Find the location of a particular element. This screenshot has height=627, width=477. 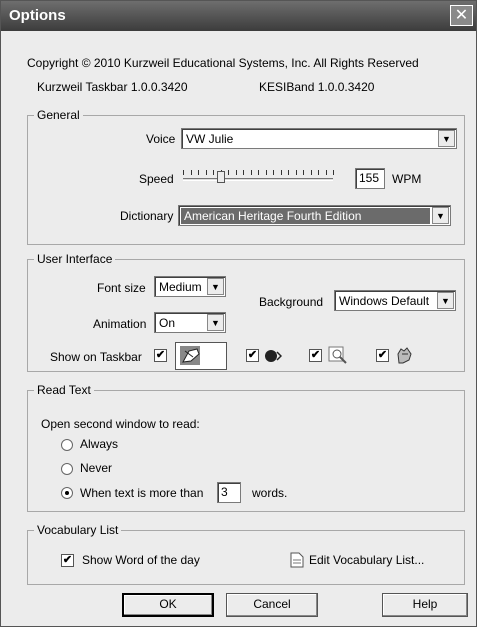

dictionary-value: American Heritage Fourth Edition is located at coordinates (305, 216).